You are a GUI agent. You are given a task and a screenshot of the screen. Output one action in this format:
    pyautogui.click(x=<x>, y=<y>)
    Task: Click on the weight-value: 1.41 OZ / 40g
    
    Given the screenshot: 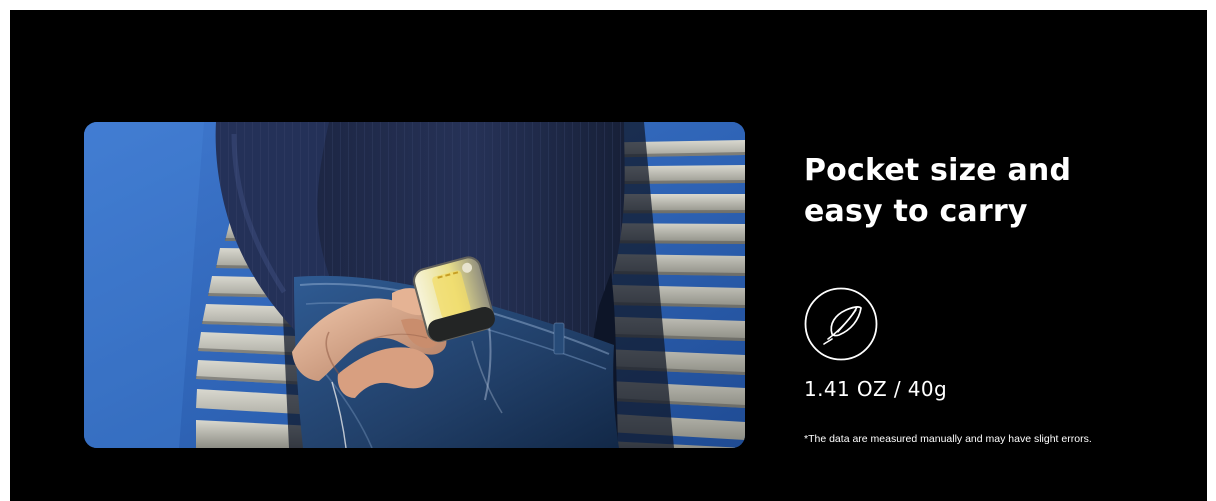 What is the action you would take?
    pyautogui.click(x=876, y=389)
    